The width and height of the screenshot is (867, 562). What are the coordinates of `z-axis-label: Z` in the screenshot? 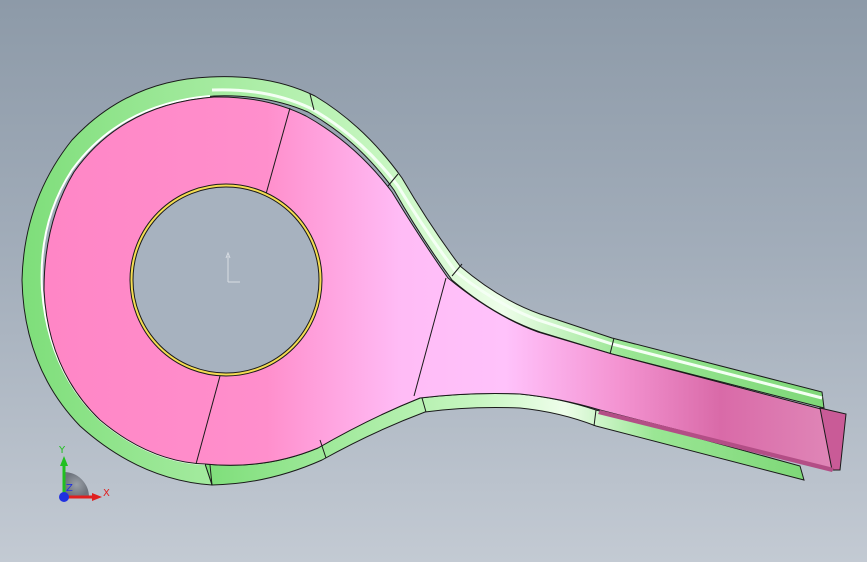 It's located at (69, 488).